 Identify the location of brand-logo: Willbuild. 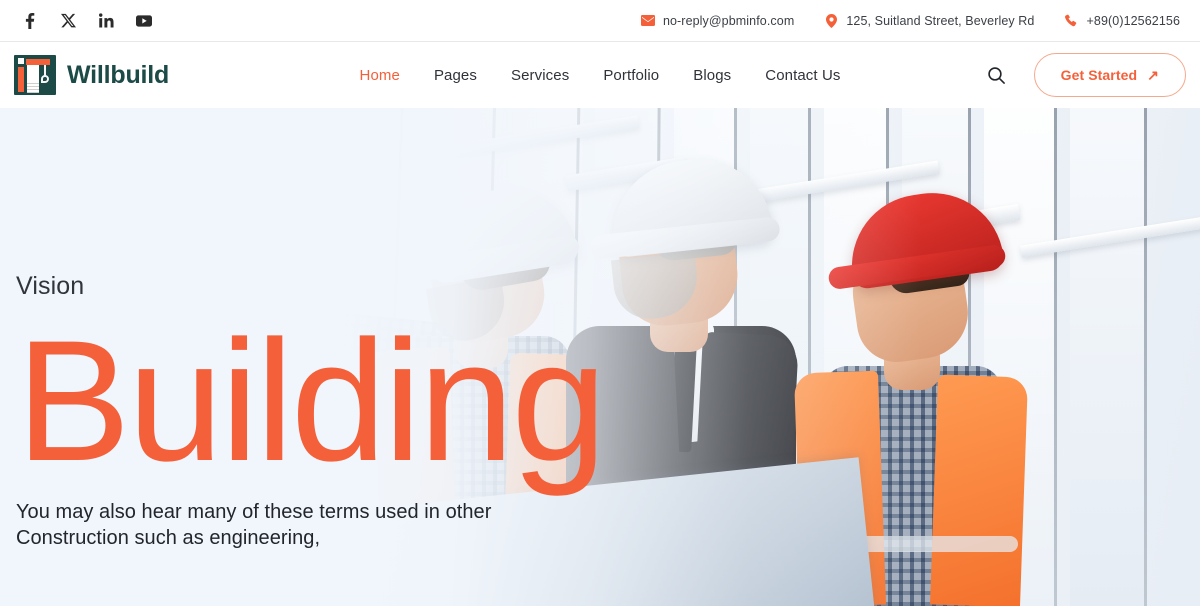
(164, 75).